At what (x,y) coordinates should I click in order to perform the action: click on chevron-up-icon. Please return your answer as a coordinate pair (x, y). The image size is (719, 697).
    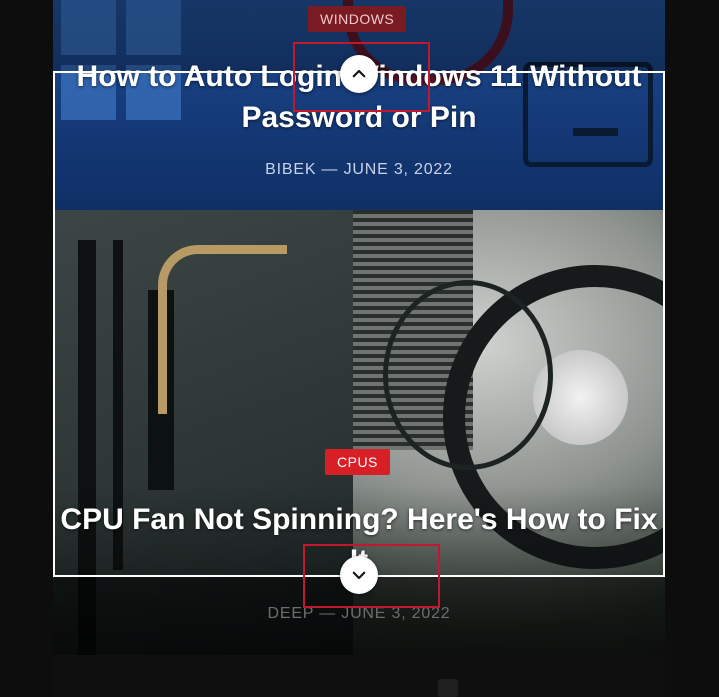
    Looking at the image, I should click on (359, 73).